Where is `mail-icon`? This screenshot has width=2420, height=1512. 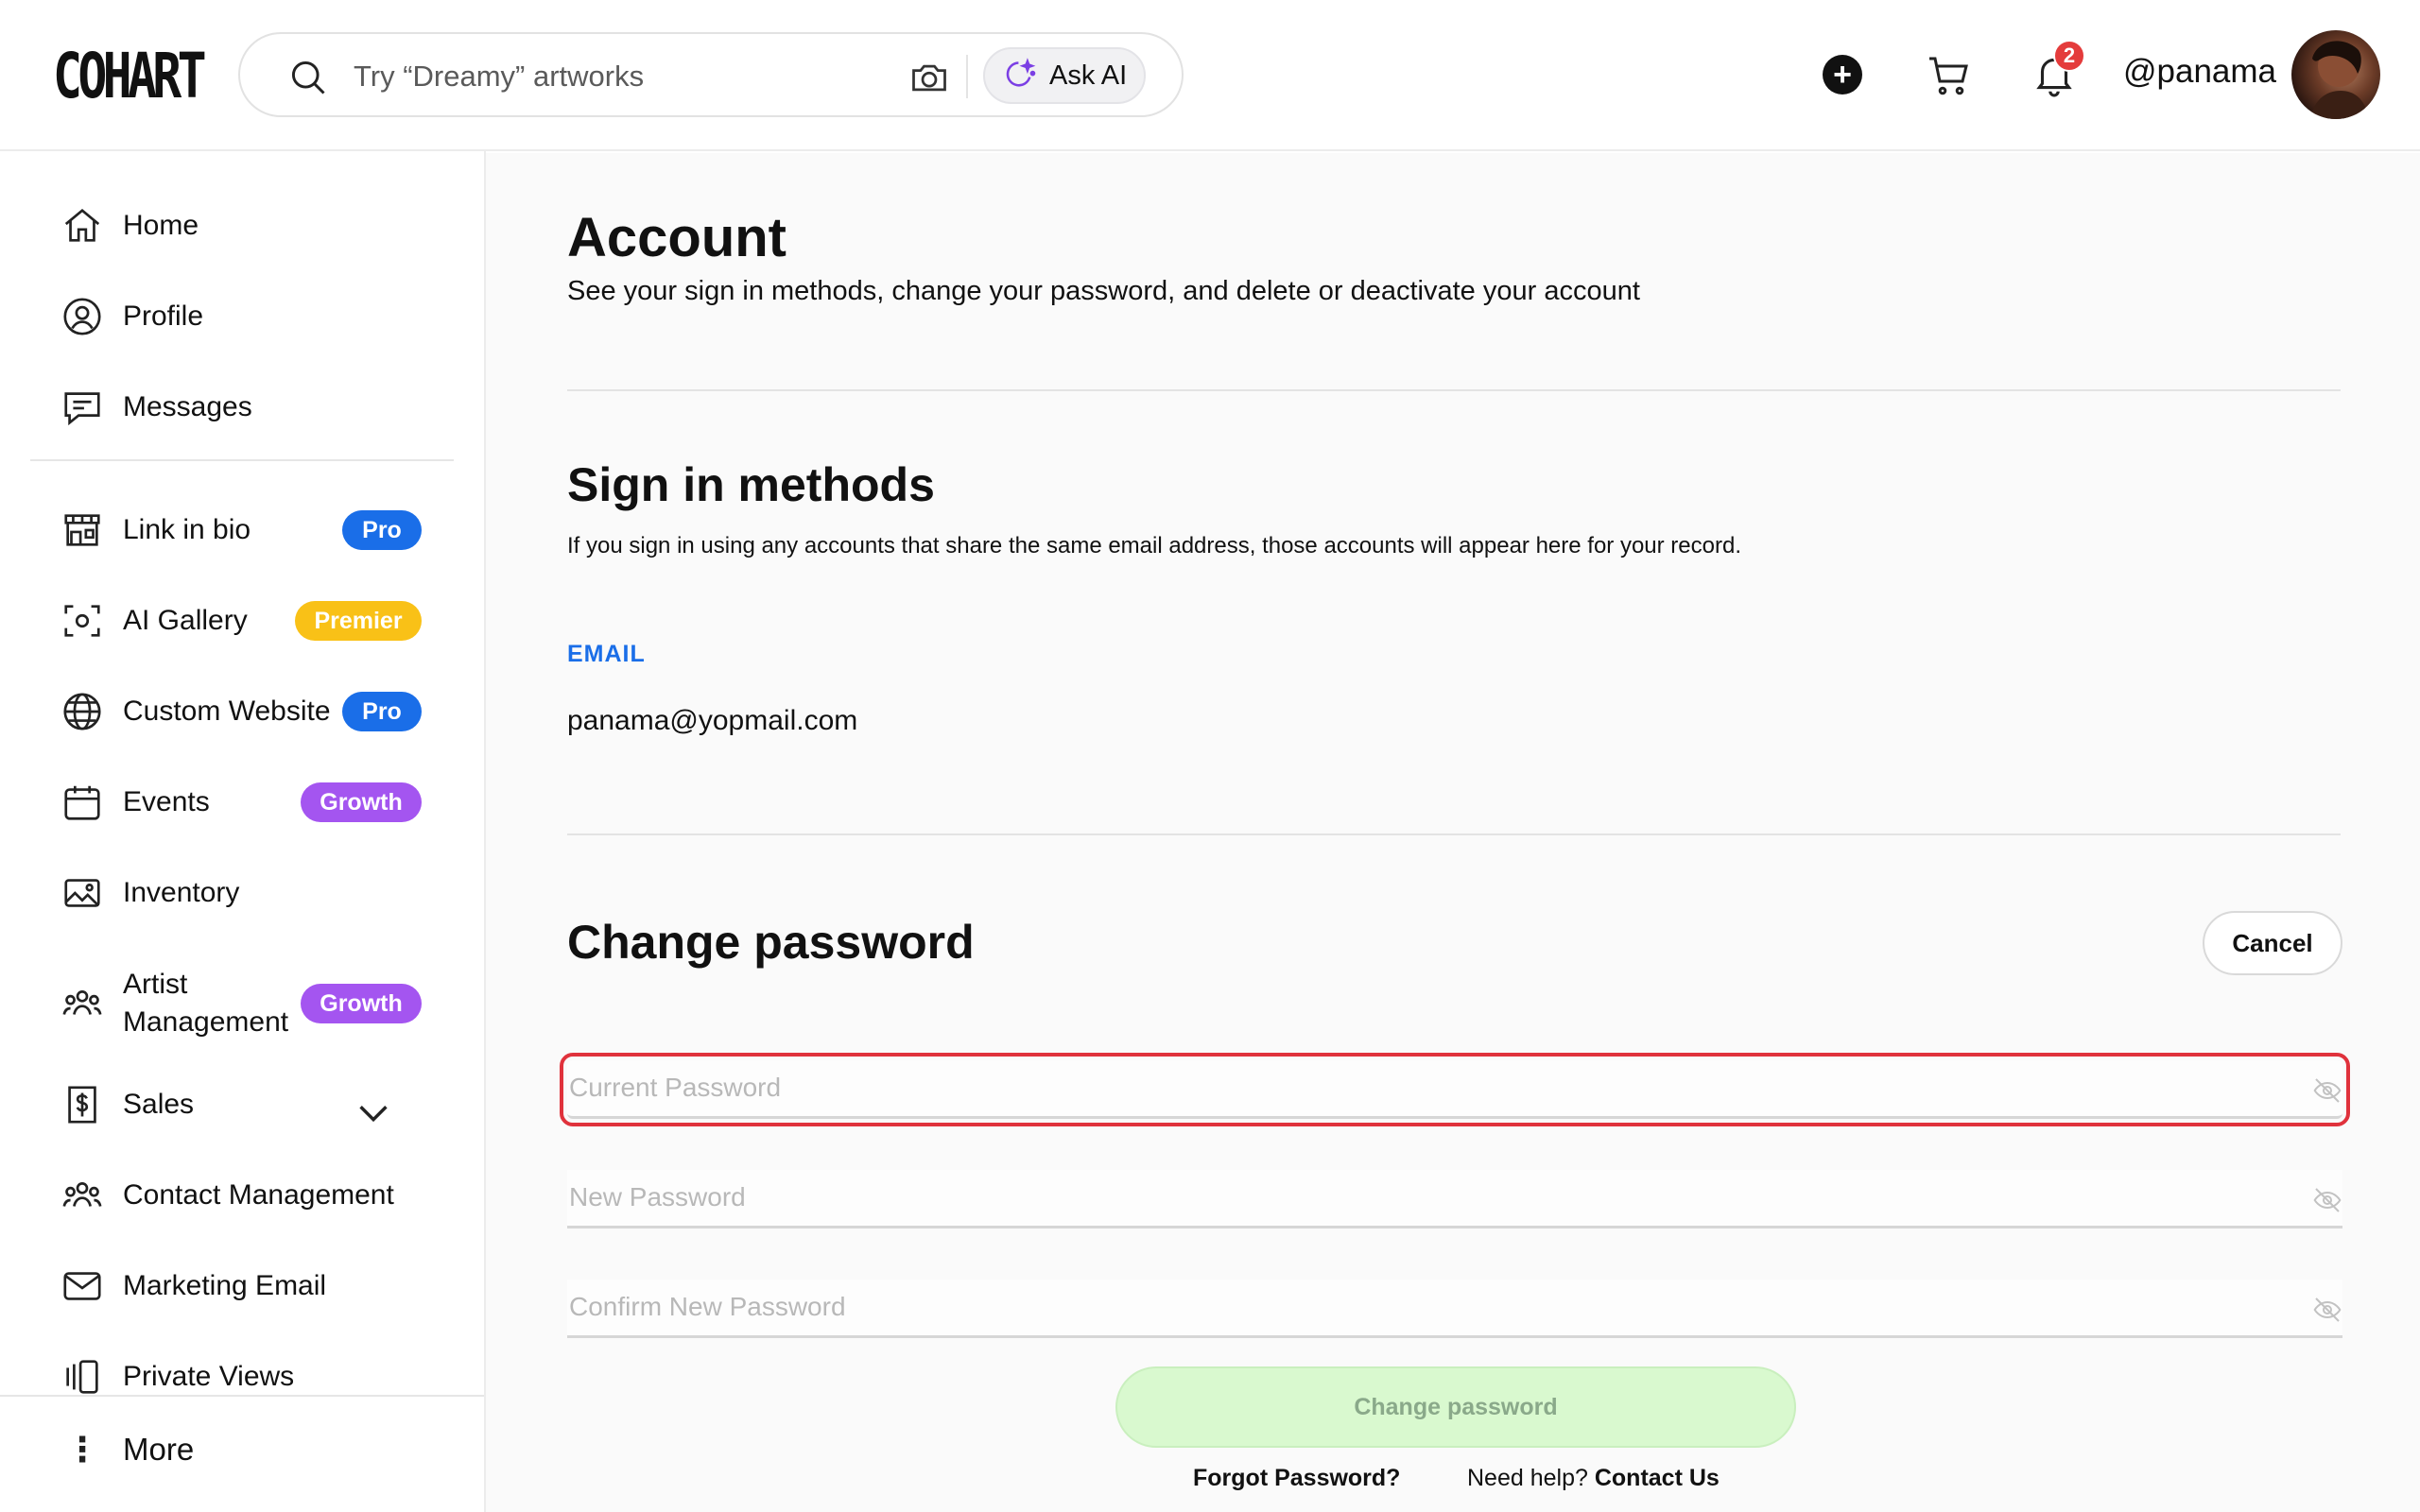
mail-icon is located at coordinates (82, 1286).